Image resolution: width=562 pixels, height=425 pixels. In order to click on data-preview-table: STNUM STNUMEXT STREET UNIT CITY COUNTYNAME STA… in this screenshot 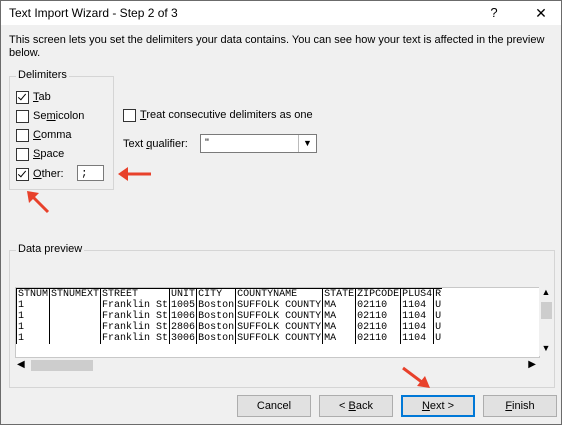, I will do `click(229, 316)`.